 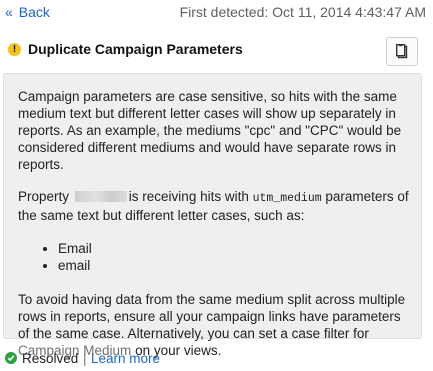 I want to click on learn-more-link: Learn more, so click(x=125, y=358).